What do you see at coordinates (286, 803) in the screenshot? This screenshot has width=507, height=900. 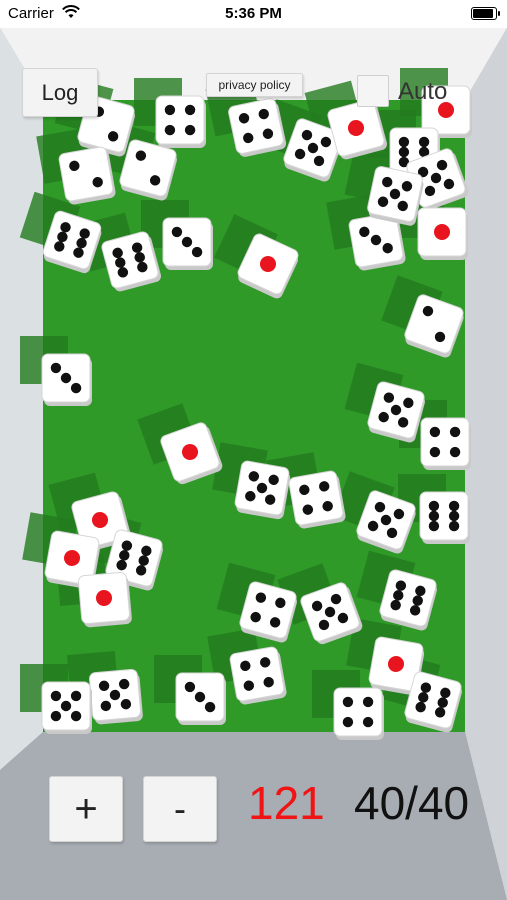 I see `dice-sum: 121` at bounding box center [286, 803].